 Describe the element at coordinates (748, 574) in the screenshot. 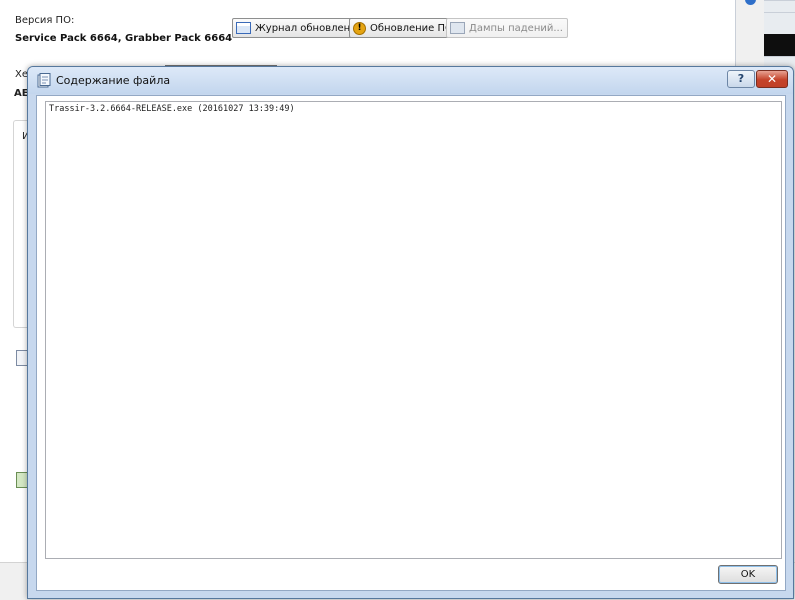

I see `ok-button: OK` at that location.